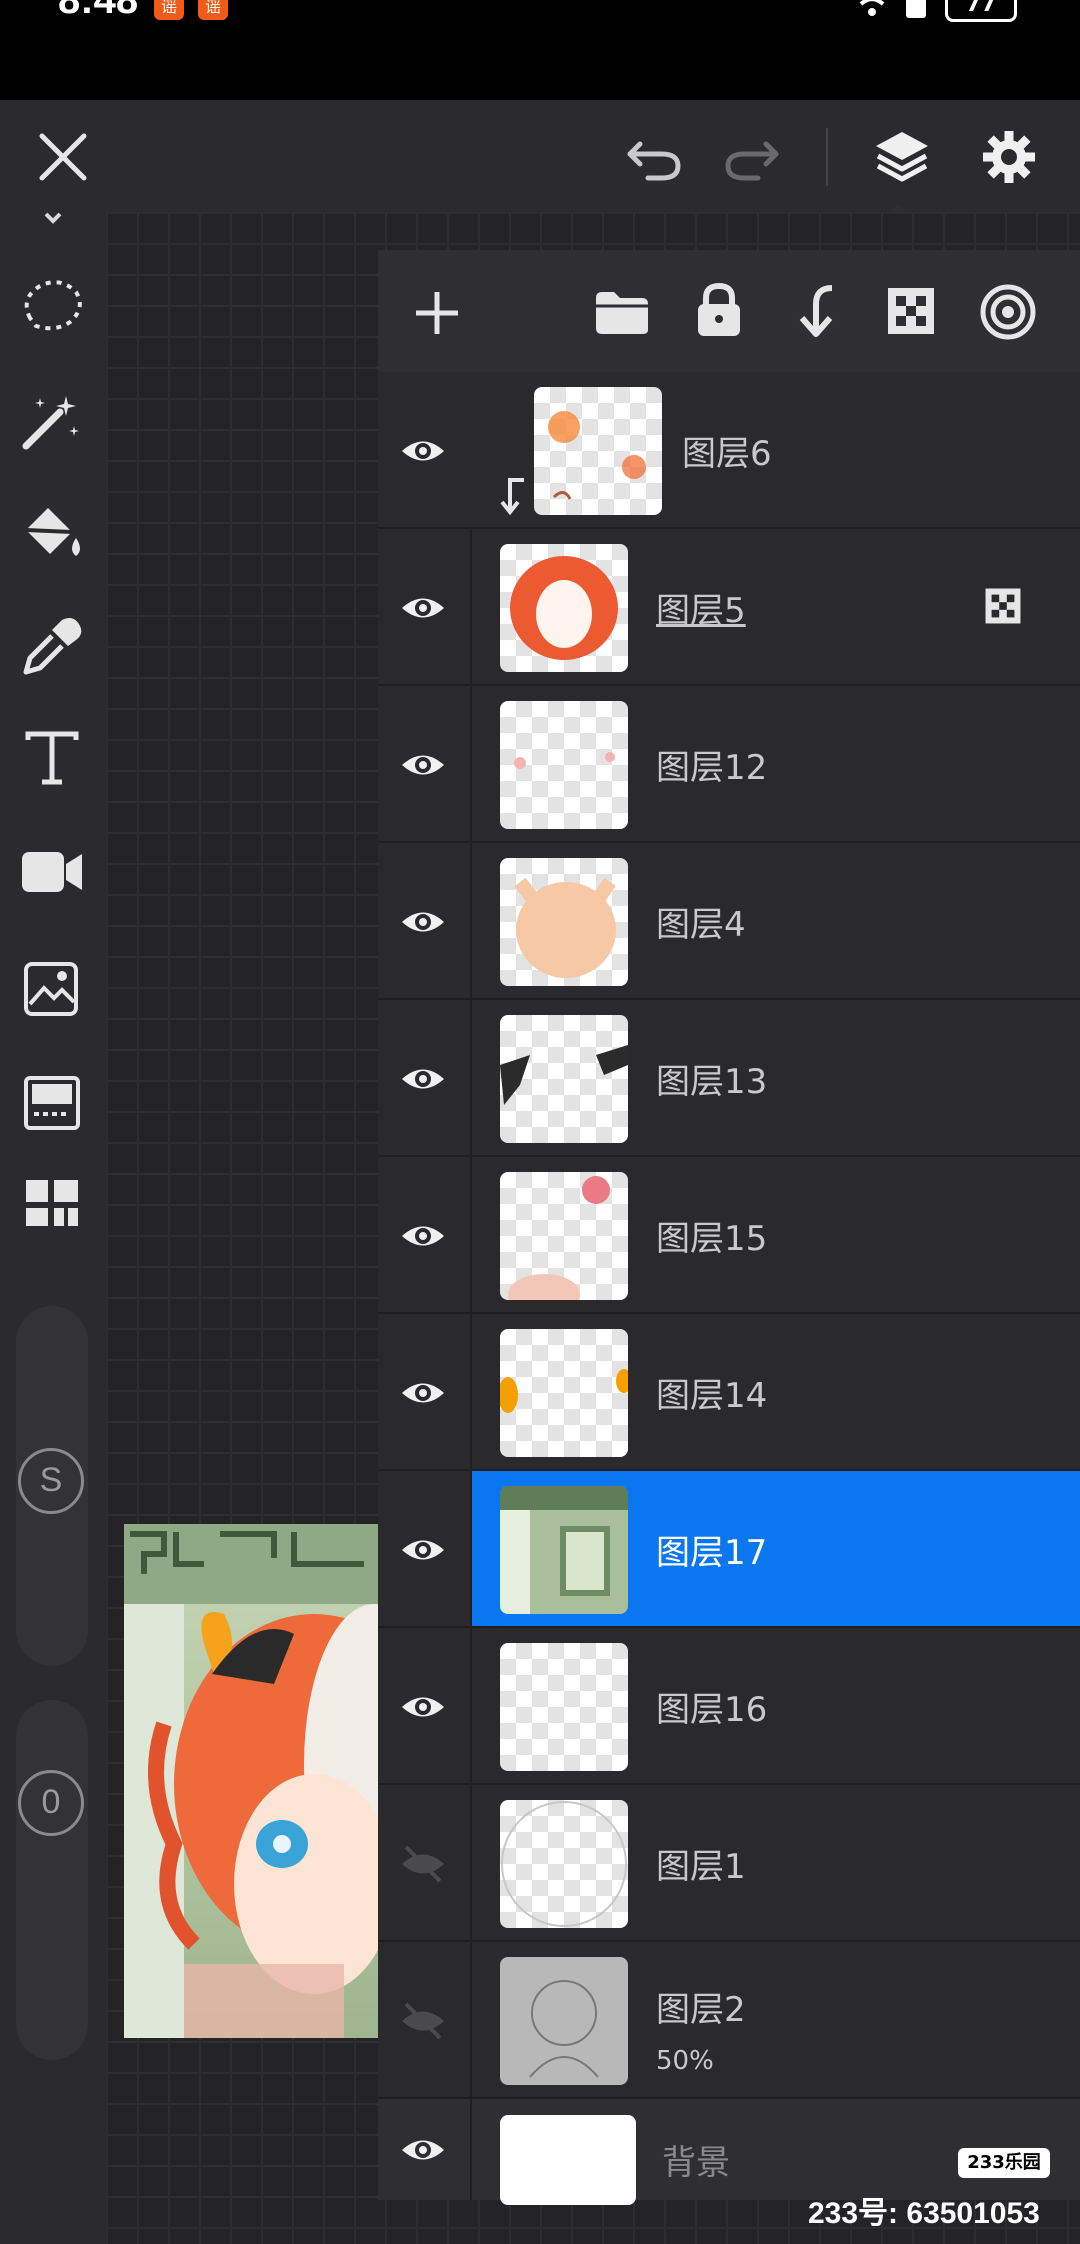 Image resolution: width=1080 pixels, height=2244 pixels. Describe the element at coordinates (775, 920) in the screenshot. I see `layer-content: 图层4` at that location.